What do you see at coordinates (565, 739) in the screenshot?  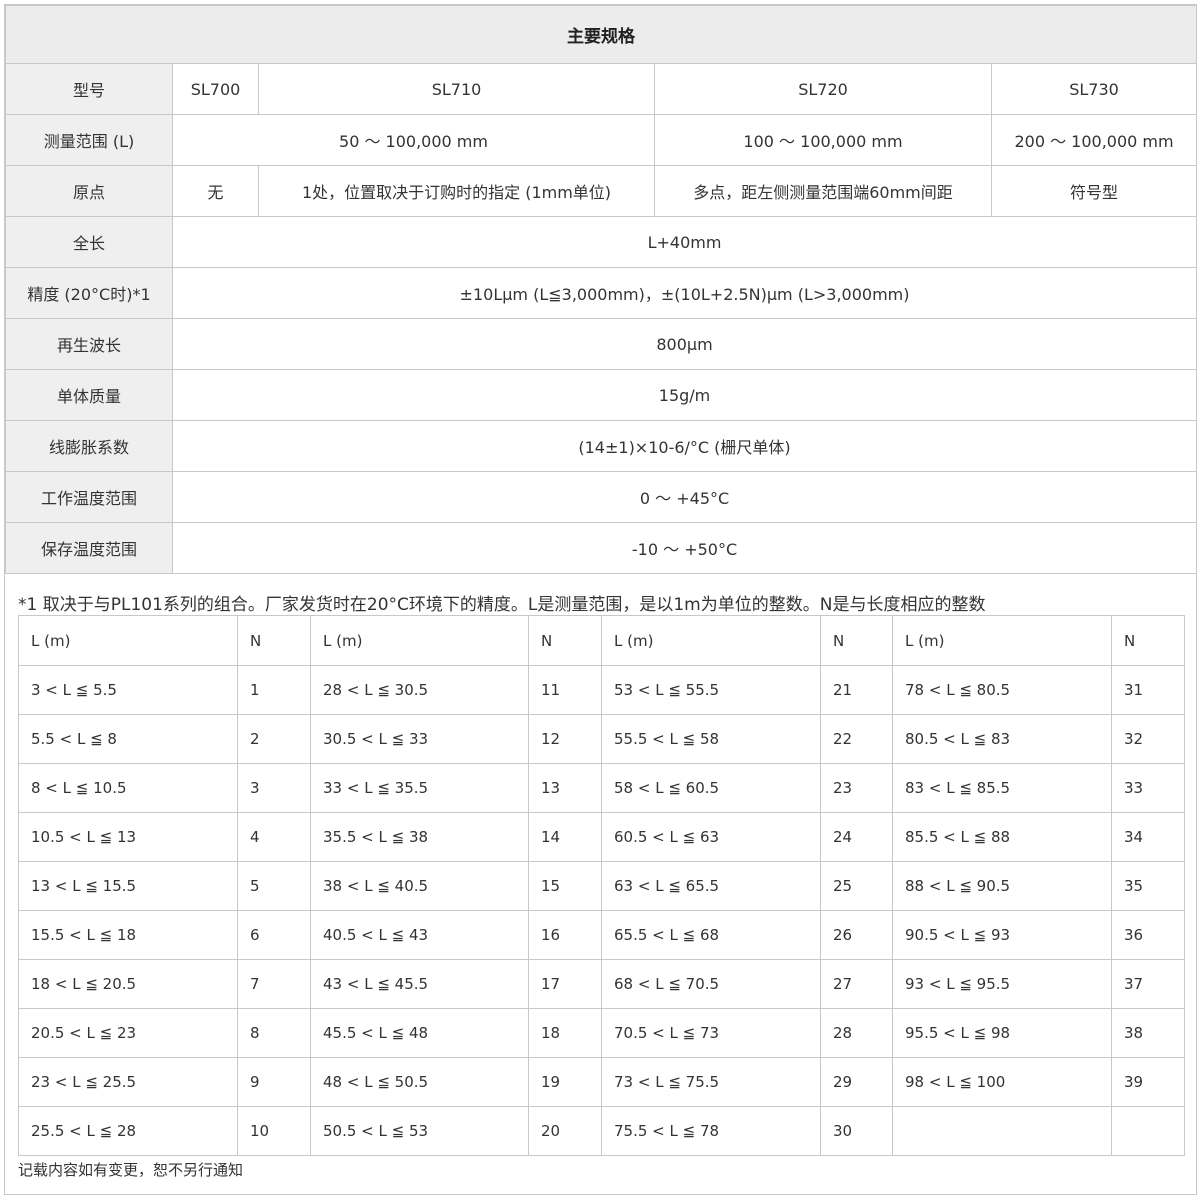 I see `n-value-cell: 12` at bounding box center [565, 739].